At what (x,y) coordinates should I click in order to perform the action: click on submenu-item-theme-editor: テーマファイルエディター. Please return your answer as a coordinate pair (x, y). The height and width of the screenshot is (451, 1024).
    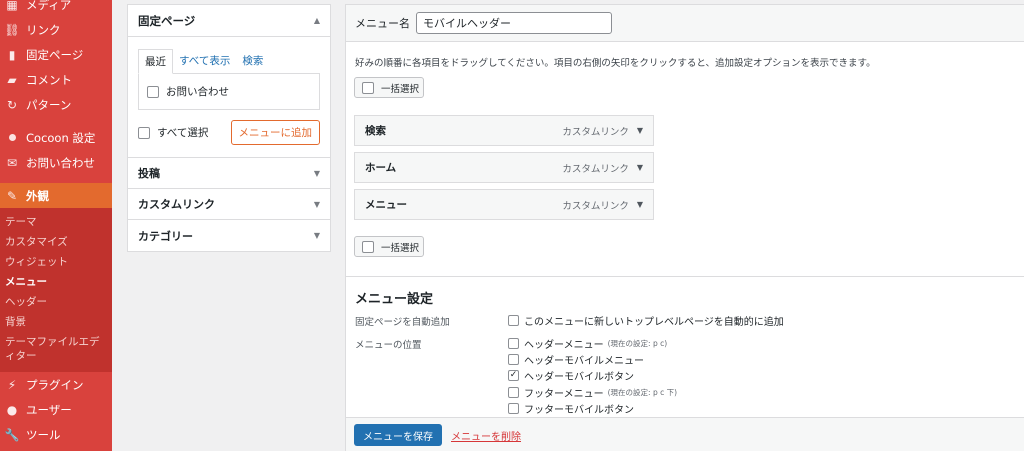
    Looking at the image, I should click on (56, 349).